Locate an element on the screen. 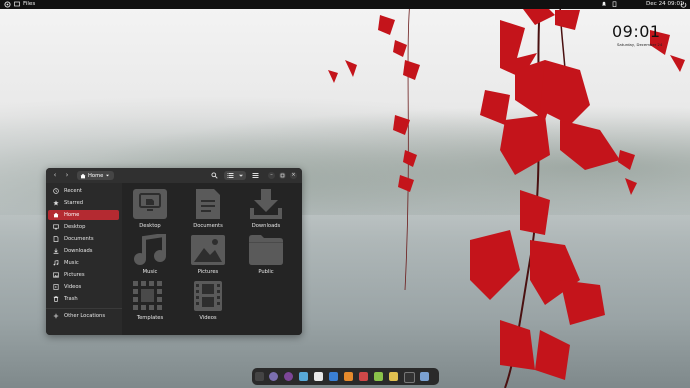 This screenshot has width=690, height=388. search-icon is located at coordinates (214, 175).